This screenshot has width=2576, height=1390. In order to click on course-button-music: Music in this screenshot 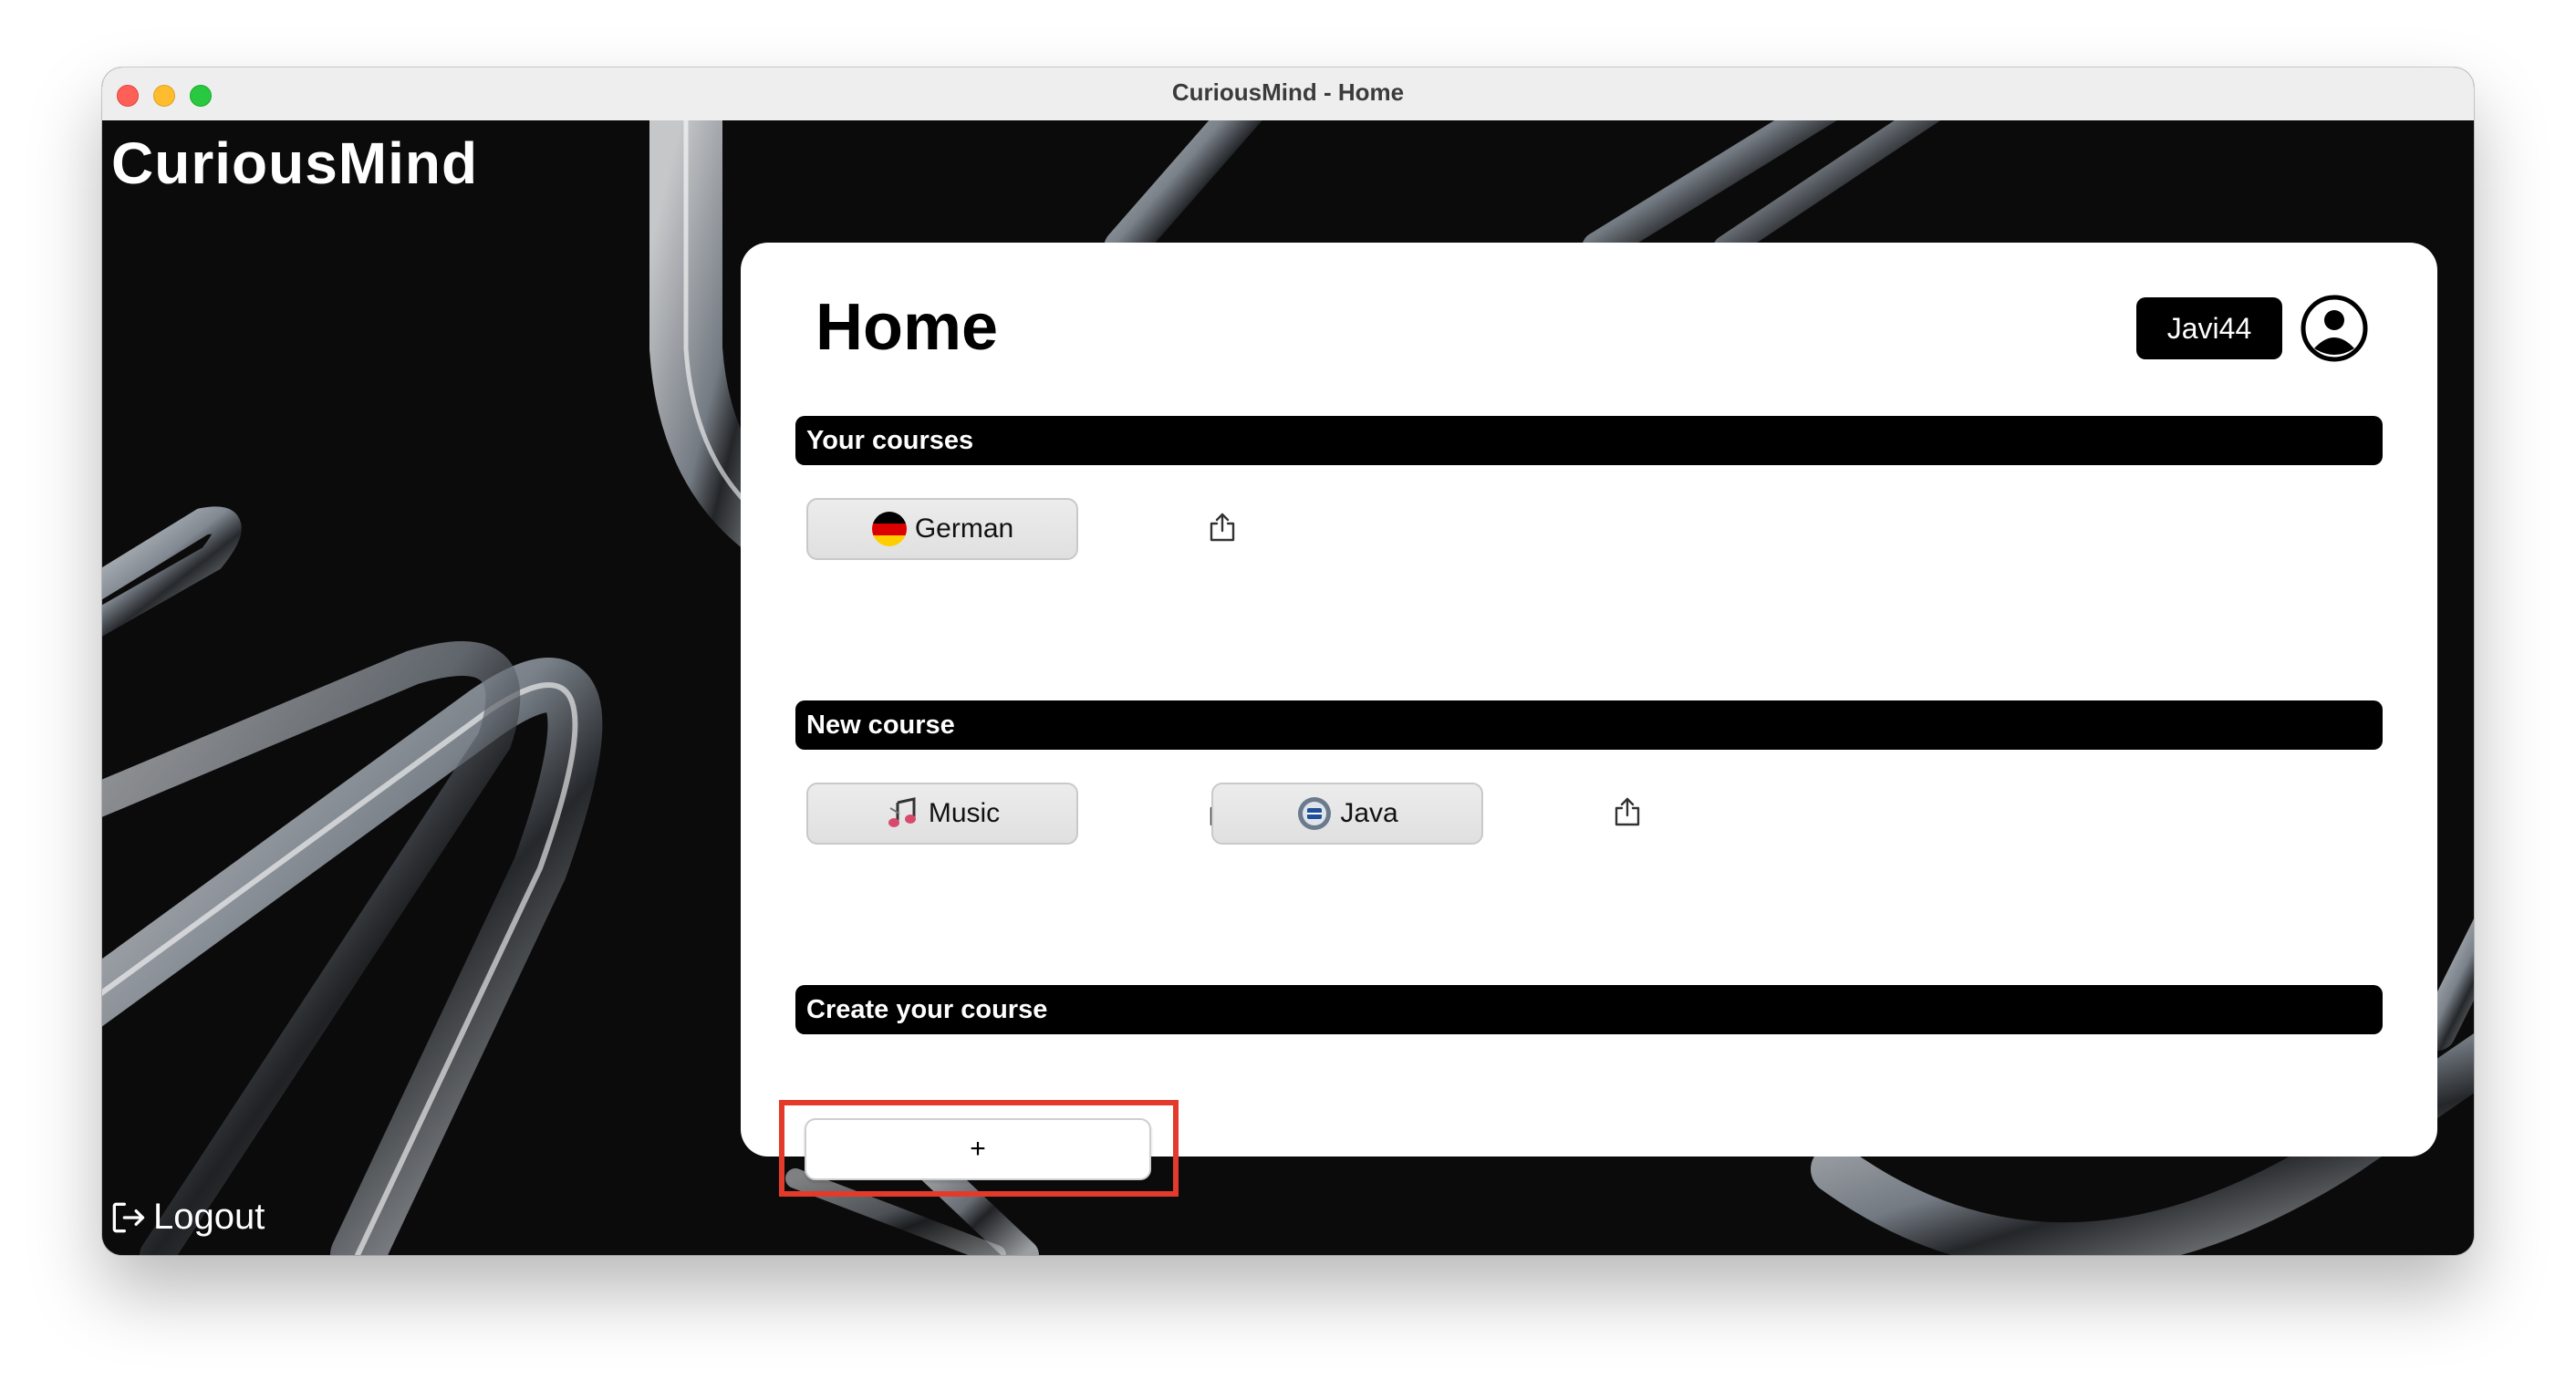, I will do `click(942, 814)`.